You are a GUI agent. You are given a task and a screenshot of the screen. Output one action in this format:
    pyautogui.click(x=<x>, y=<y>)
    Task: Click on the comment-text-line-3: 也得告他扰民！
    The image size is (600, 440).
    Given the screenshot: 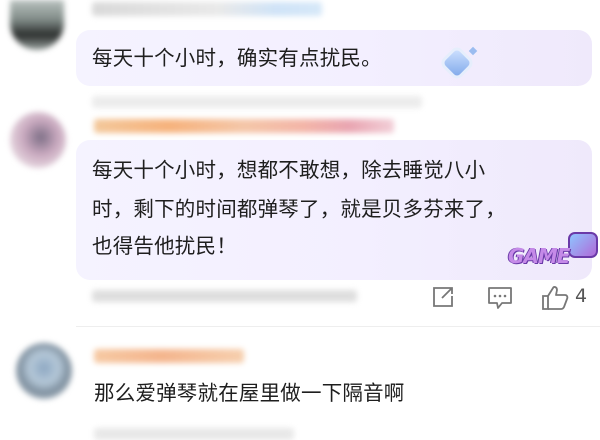 What is the action you would take?
    pyautogui.click(x=164, y=246)
    